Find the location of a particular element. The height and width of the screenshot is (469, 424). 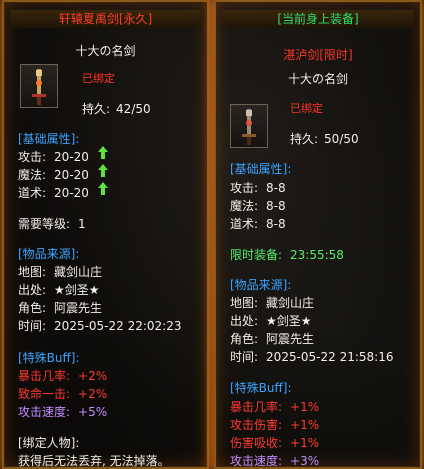

limited-label: 限时装备: is located at coordinates (256, 255).